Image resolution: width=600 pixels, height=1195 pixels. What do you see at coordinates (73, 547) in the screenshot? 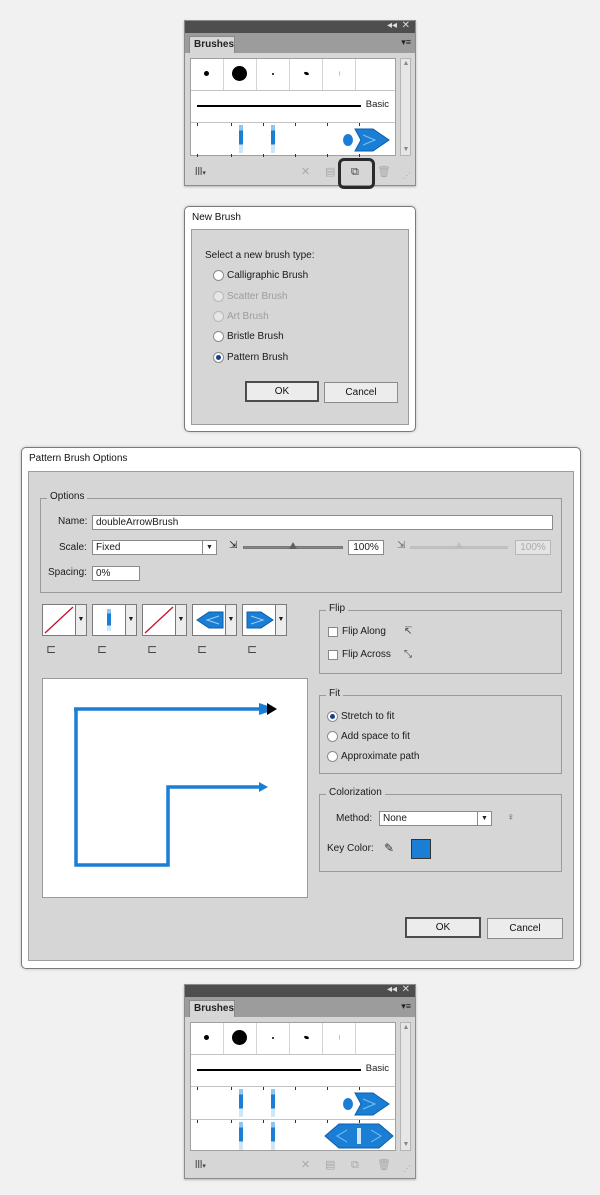
I see `scale-label: Scale:` at bounding box center [73, 547].